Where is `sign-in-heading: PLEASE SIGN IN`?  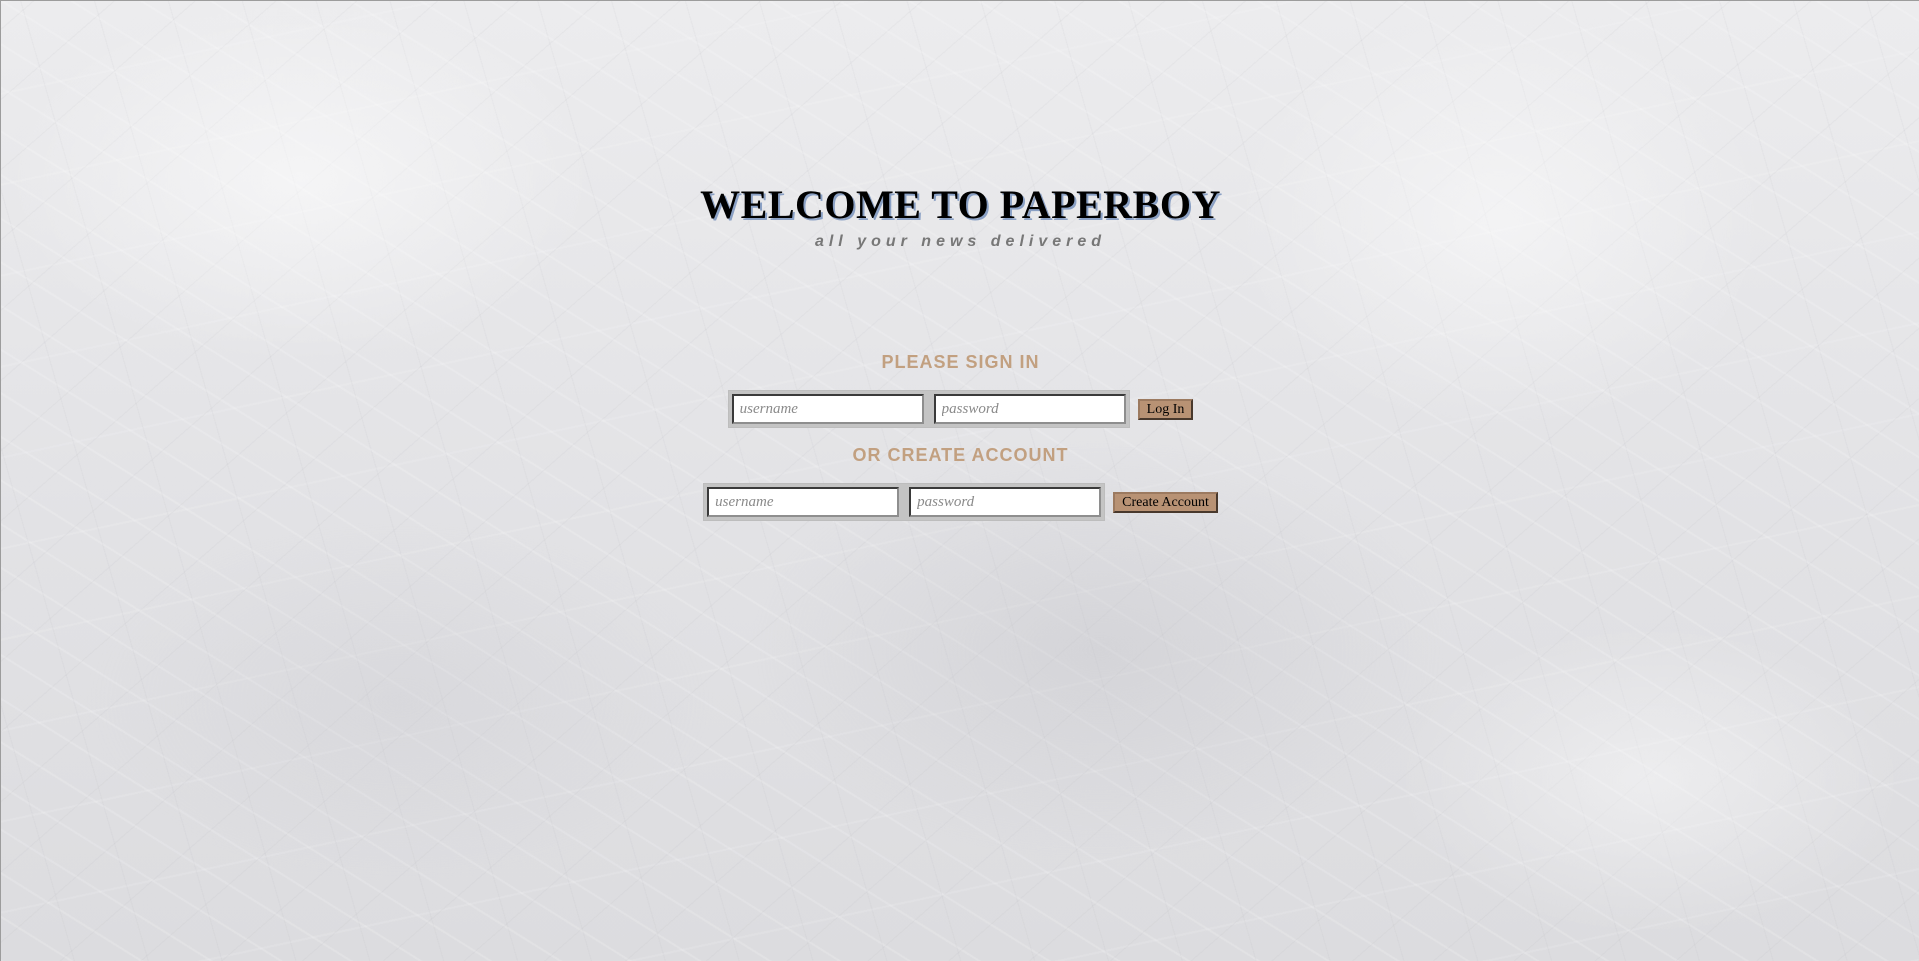
sign-in-heading: PLEASE SIGN IN is located at coordinates (960, 362).